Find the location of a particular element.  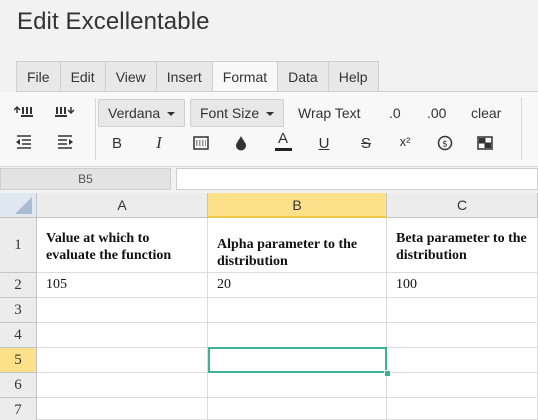

column-header-b: B is located at coordinates (297, 205).